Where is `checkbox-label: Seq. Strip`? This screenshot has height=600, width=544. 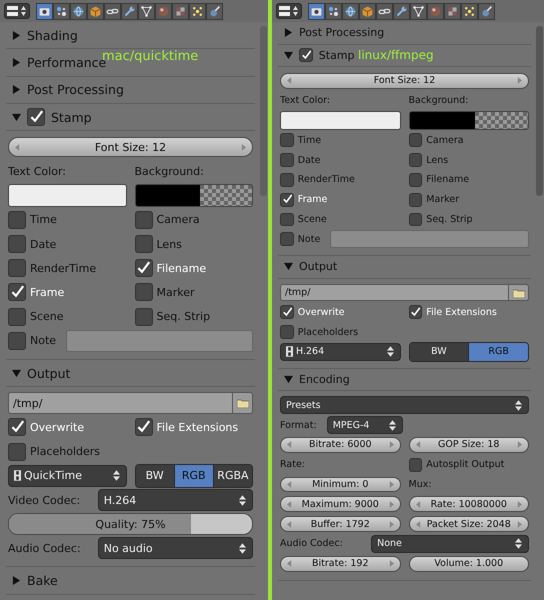 checkbox-label: Seq. Strip is located at coordinates (449, 219).